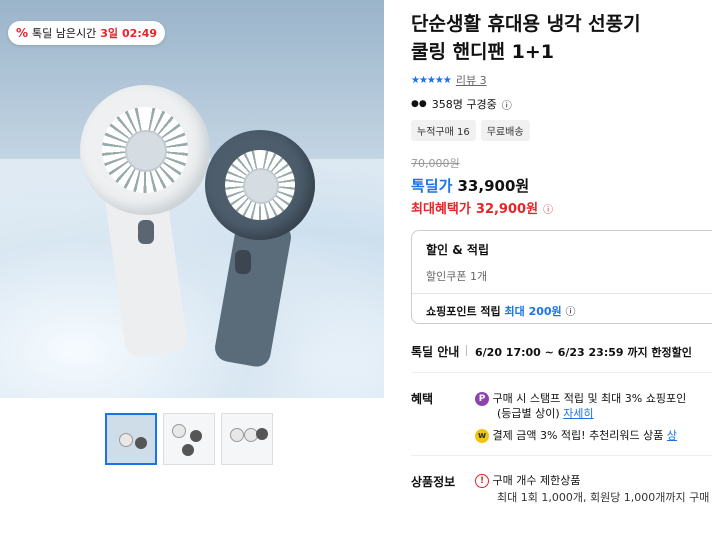  I want to click on viewers-row: ●● 358명 구경중 ⓘ, so click(561, 104).